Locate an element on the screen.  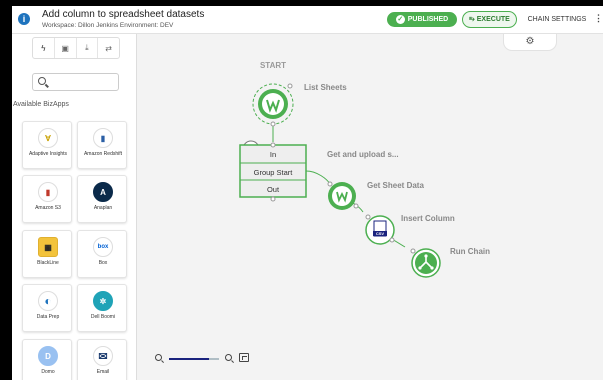
bizapp-card-anaplan: A Anaplan is located at coordinates (102, 199).